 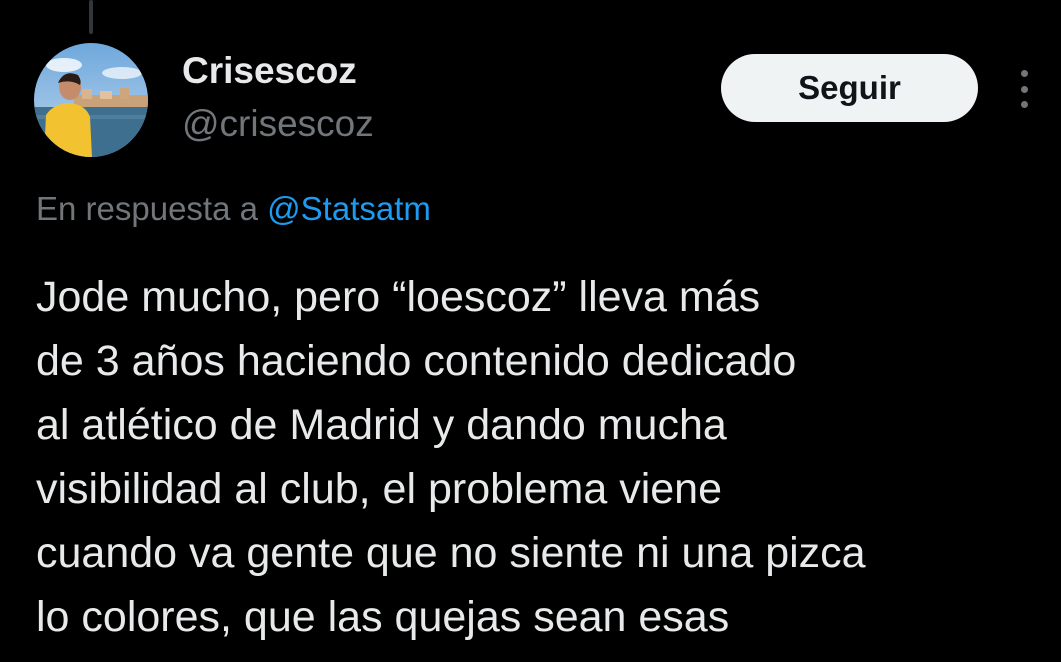 I want to click on more-vertical-icon, so click(x=1024, y=89).